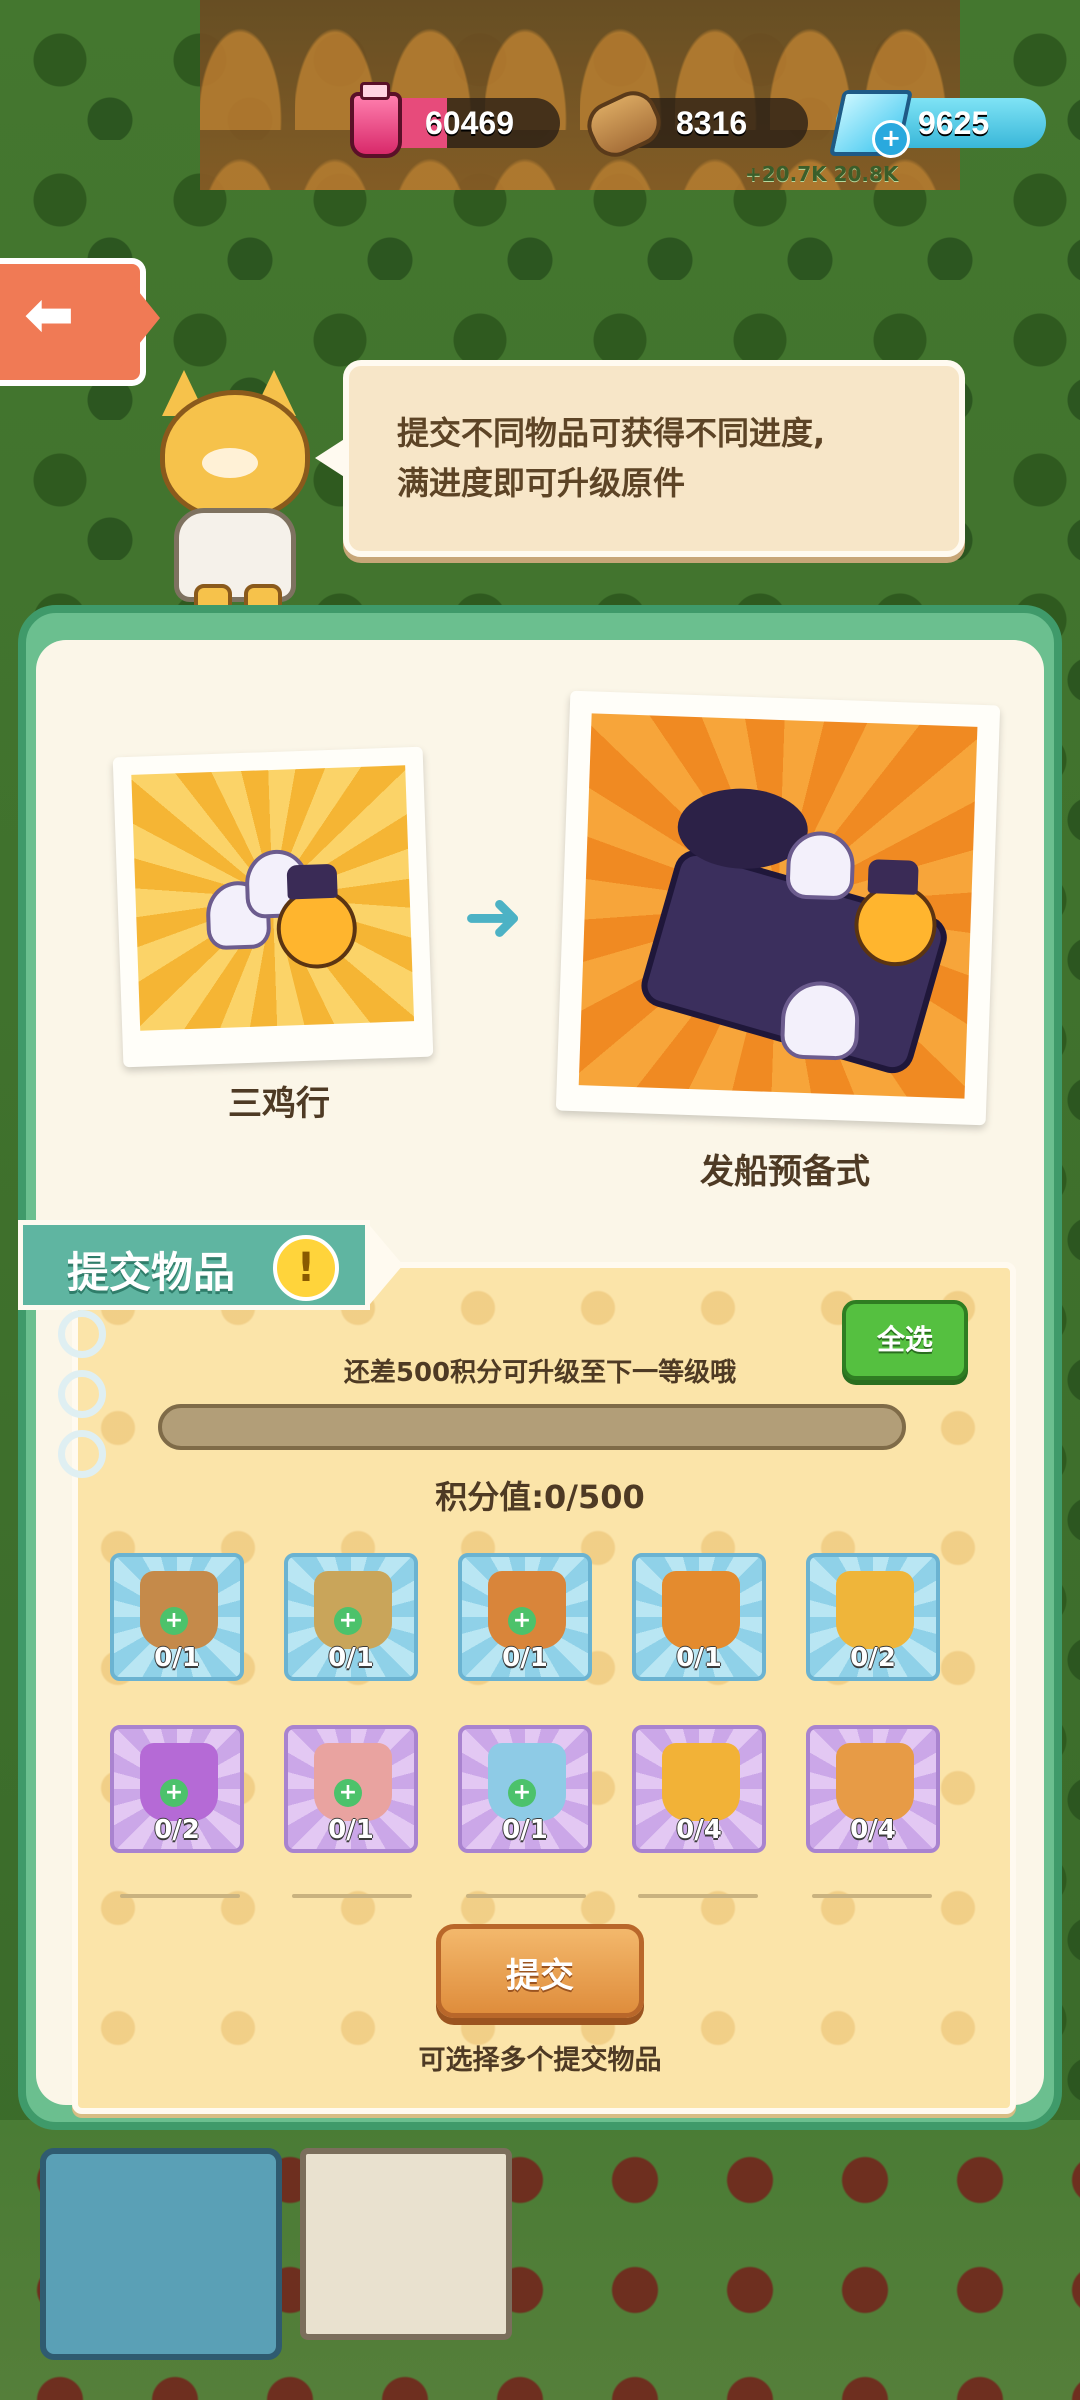 This screenshot has height=2400, width=1080. Describe the element at coordinates (317, 928) in the screenshot. I see `chick-icon` at that location.